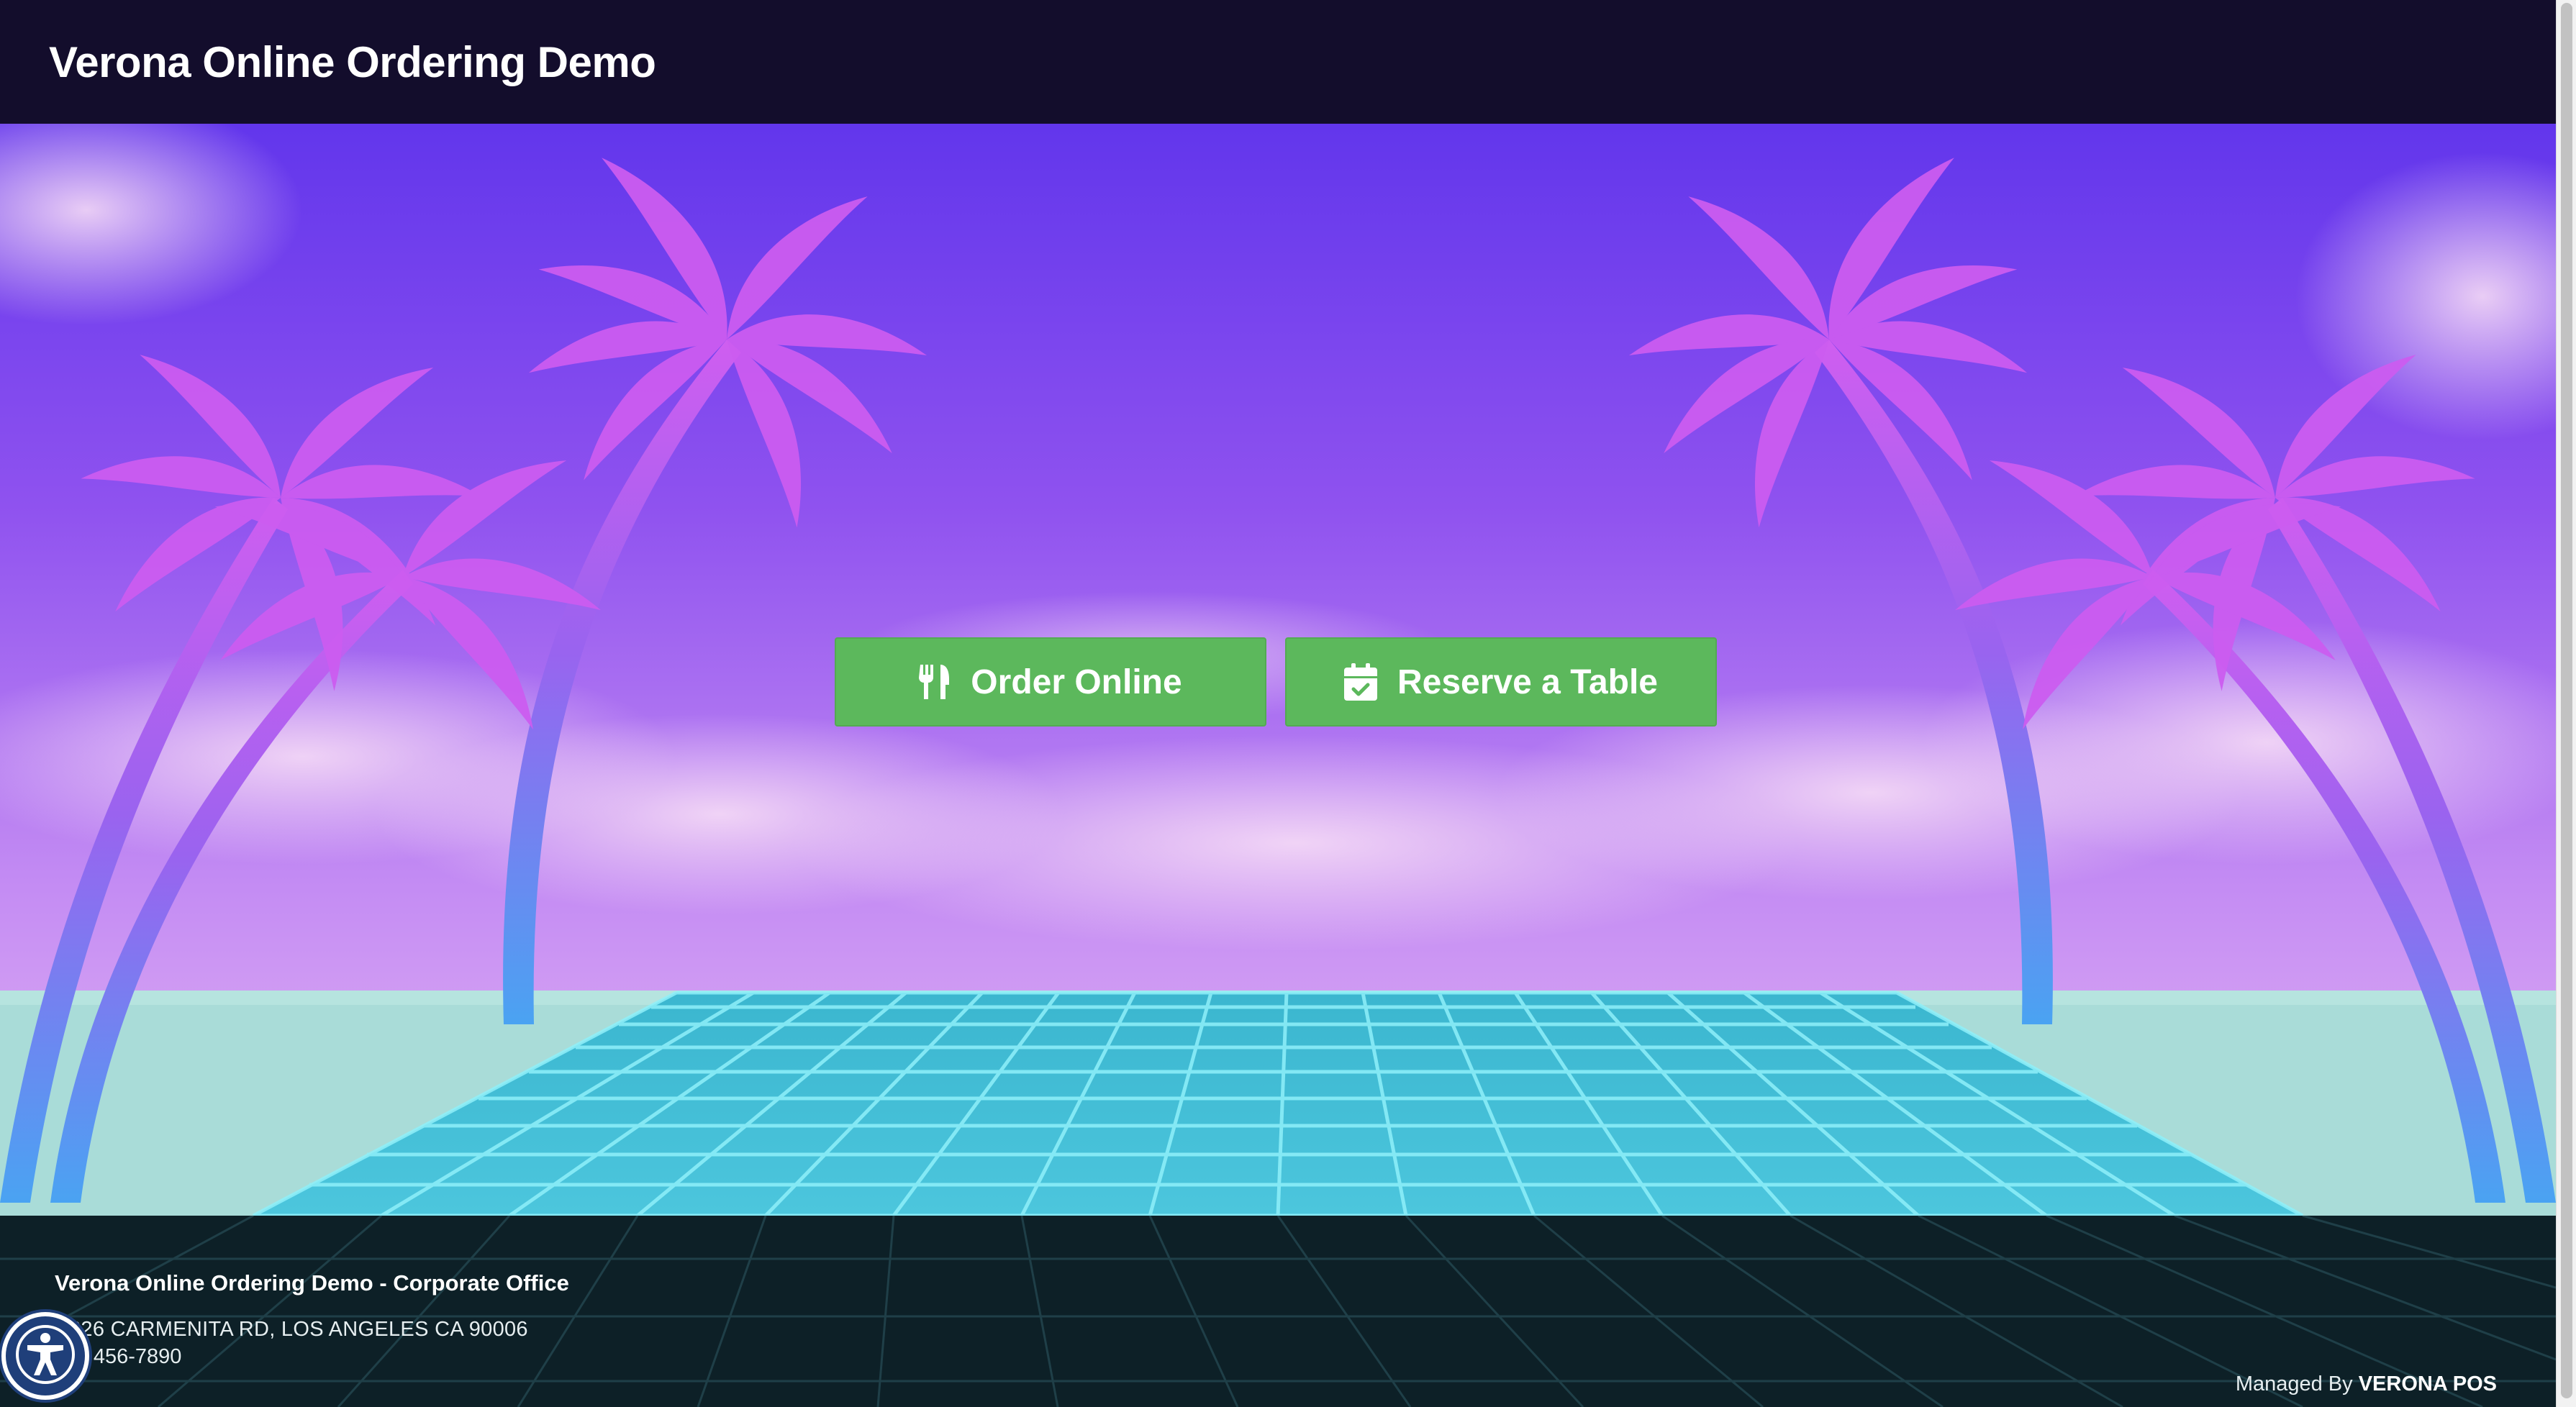  I want to click on managed-by: Managed By VERONA POS, so click(2366, 1384).